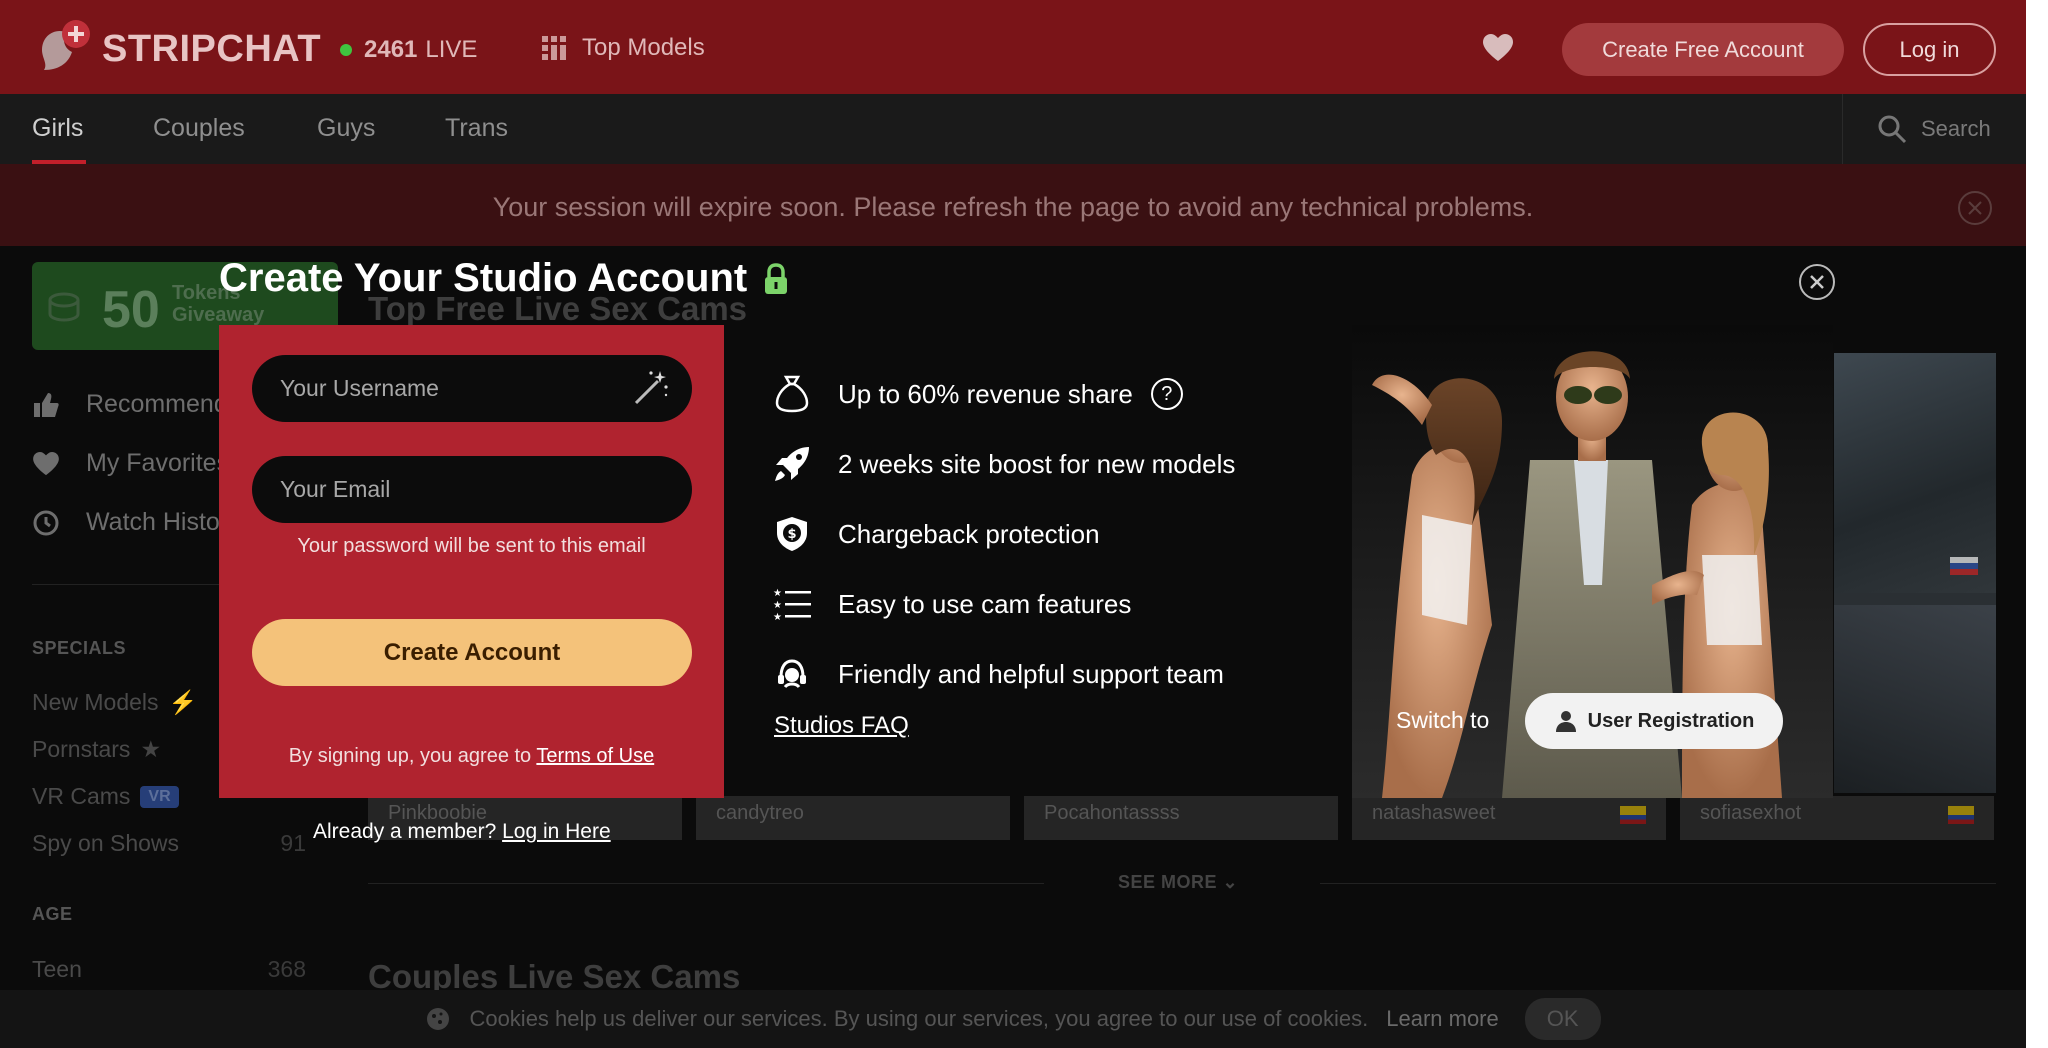 The height and width of the screenshot is (1048, 2048). Describe the element at coordinates (199, 128) in the screenshot. I see `tab-couples: Couples` at that location.